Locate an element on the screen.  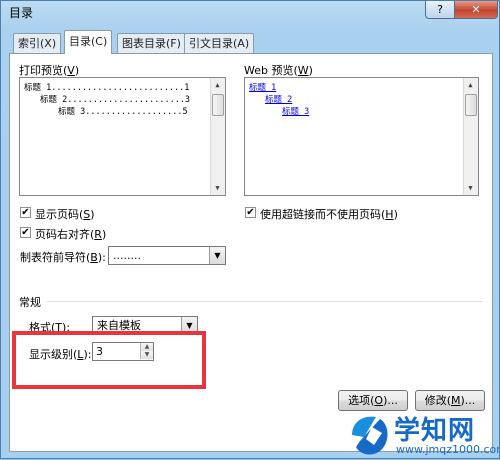
spin-up-icon: ▲ is located at coordinates (146, 347).